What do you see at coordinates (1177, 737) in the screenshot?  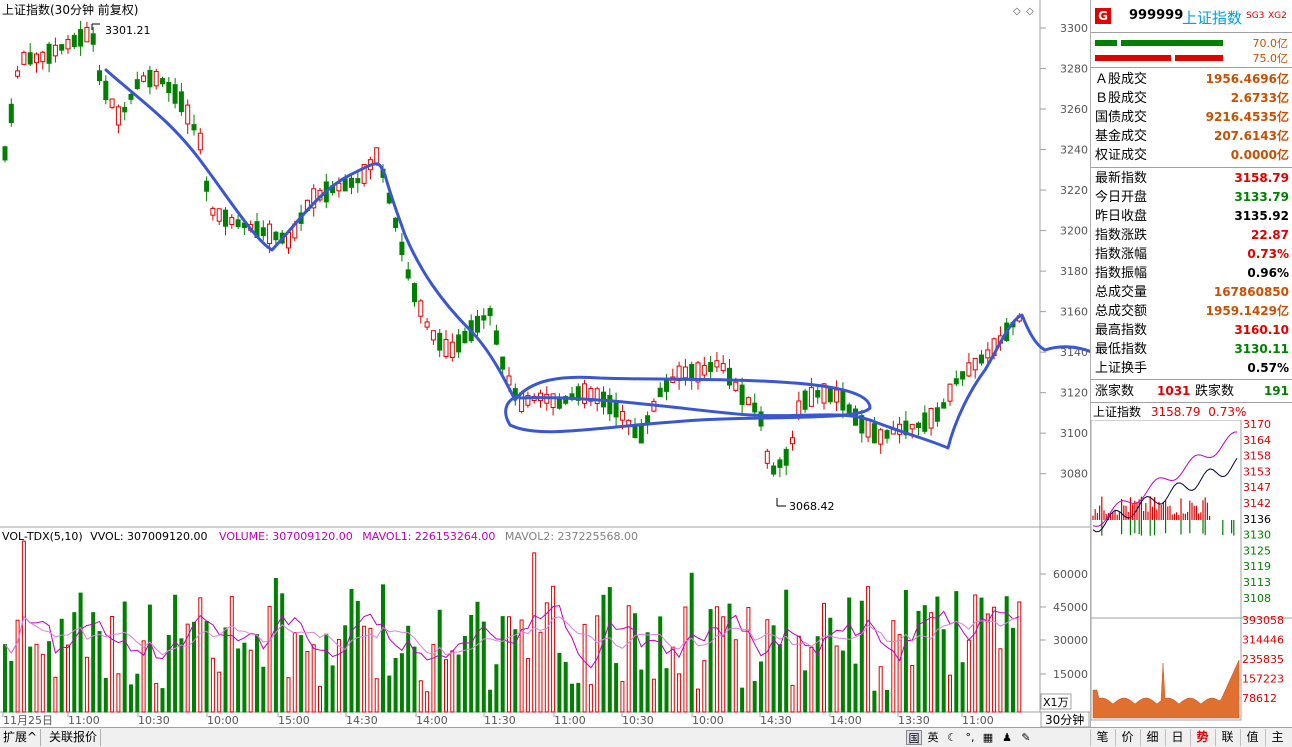 I see `panel-tab: 日` at bounding box center [1177, 737].